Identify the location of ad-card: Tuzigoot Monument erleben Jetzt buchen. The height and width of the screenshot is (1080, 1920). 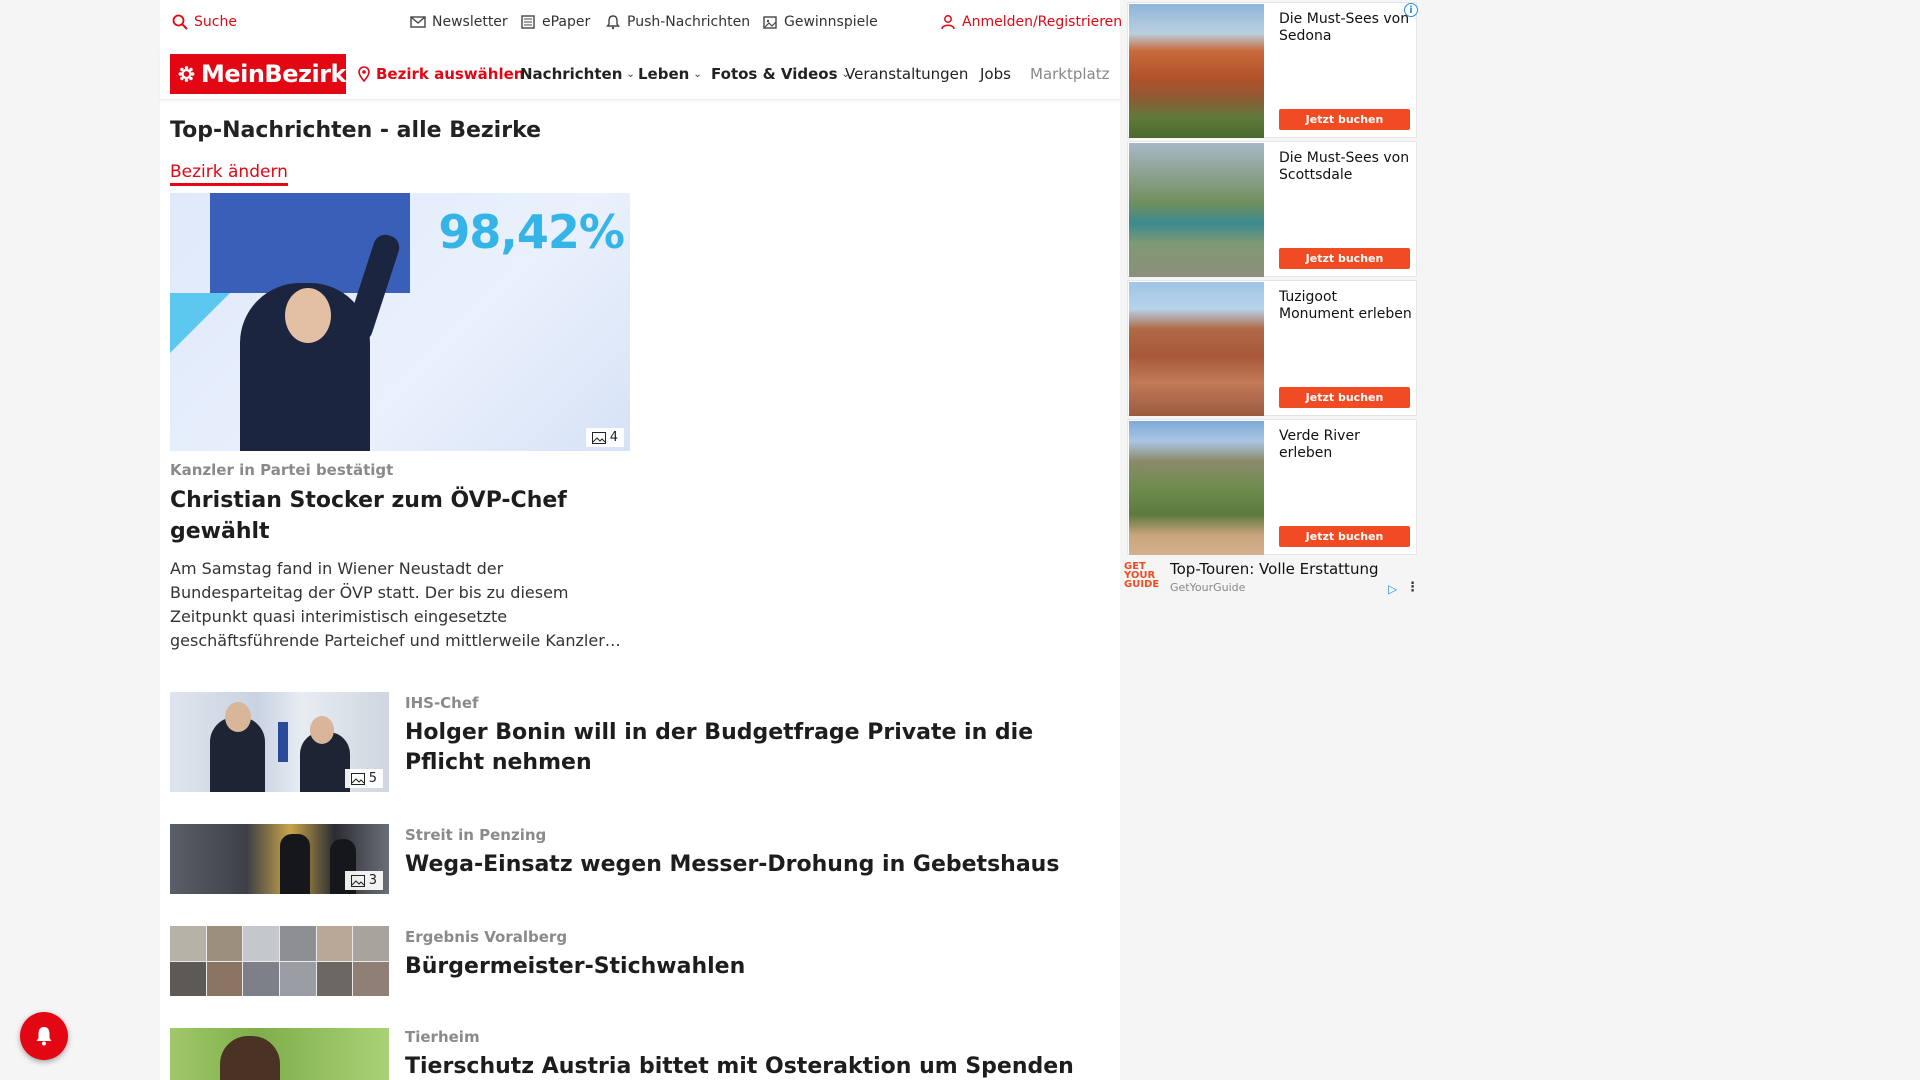
(1272, 348).